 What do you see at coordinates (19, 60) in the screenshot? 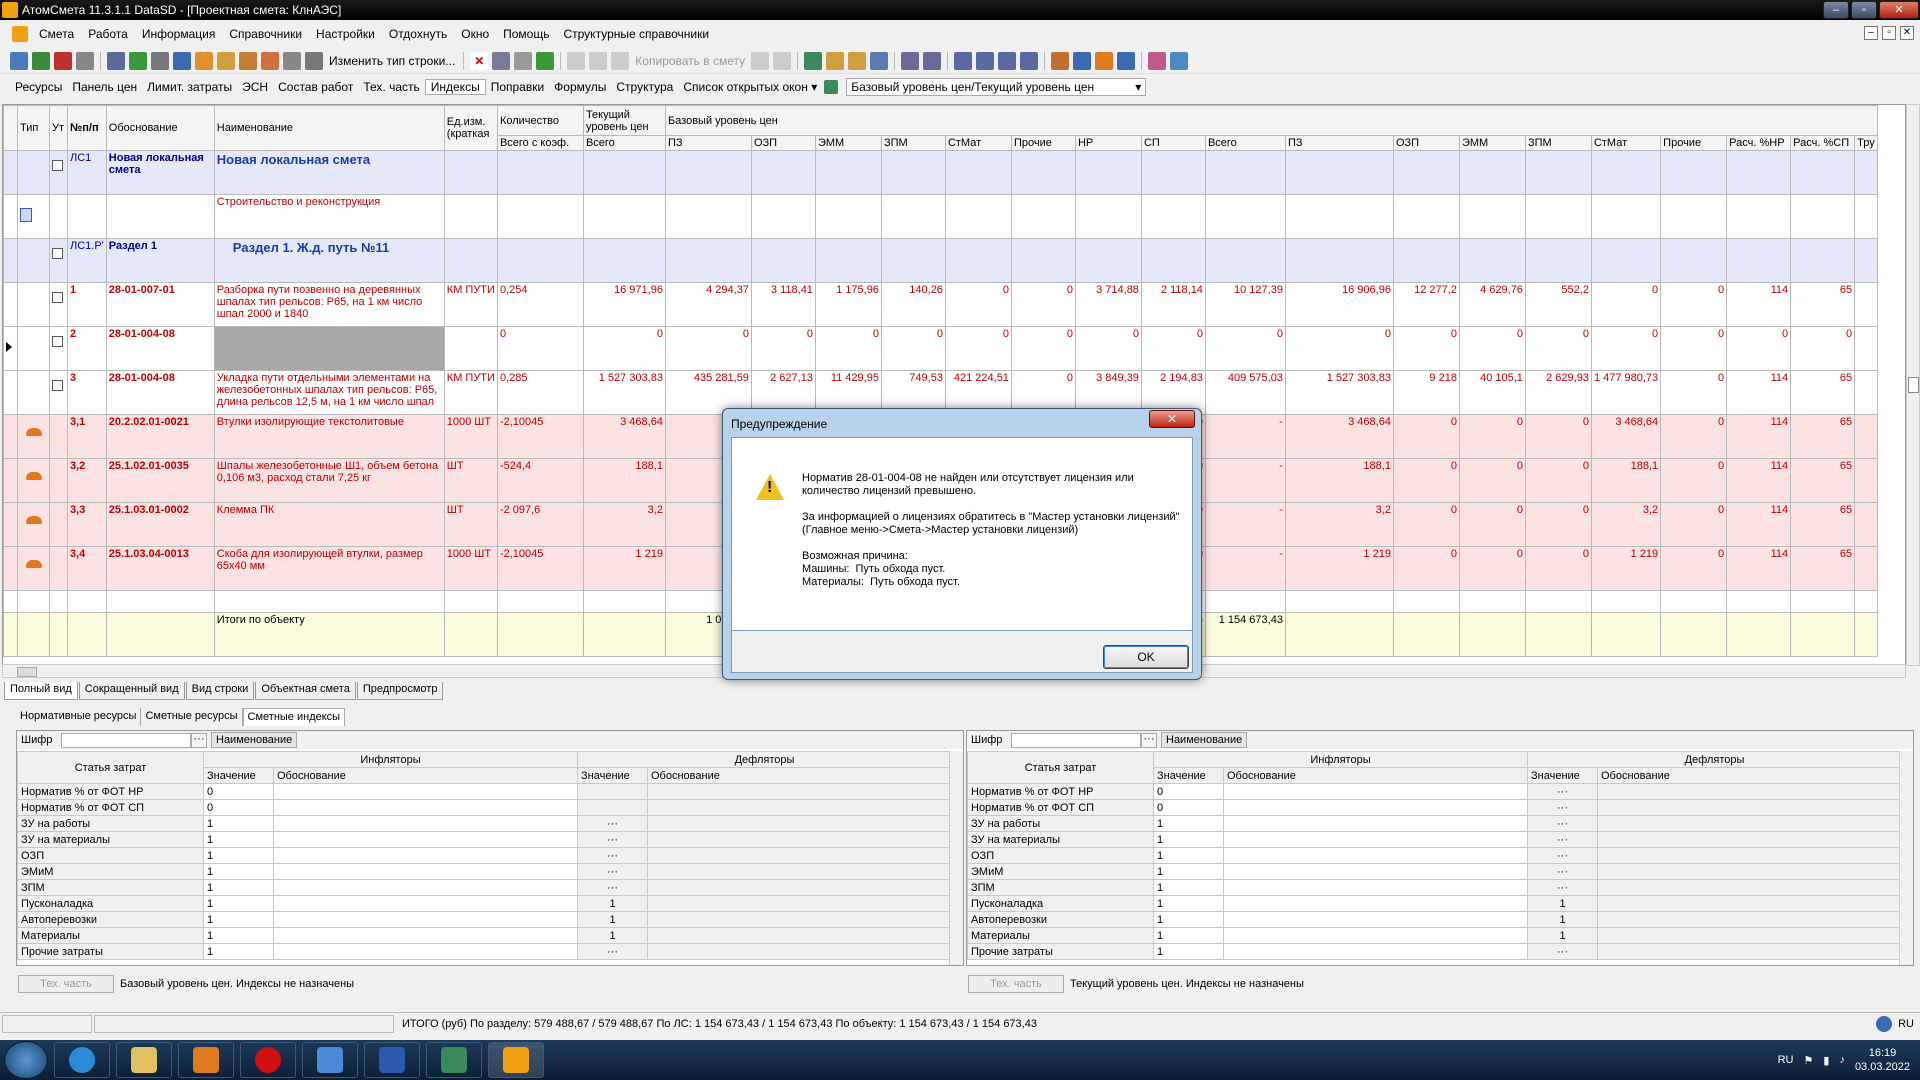
I see `new-doc-icon` at bounding box center [19, 60].